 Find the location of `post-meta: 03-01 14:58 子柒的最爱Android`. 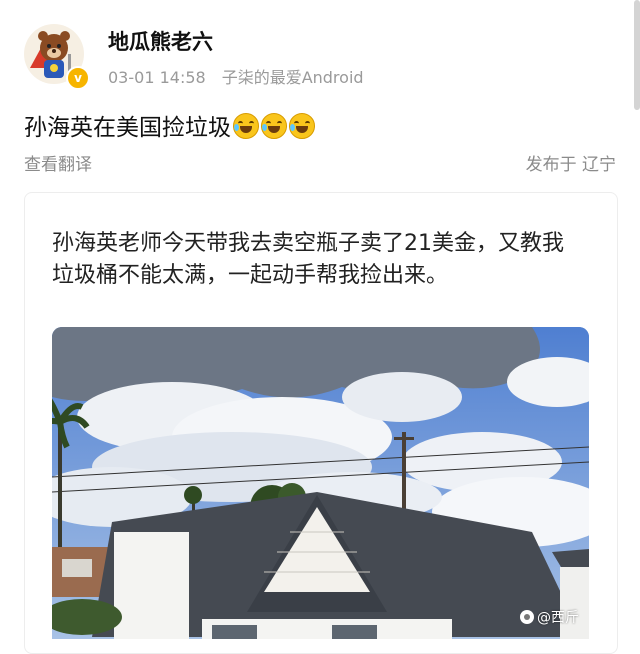

post-meta: 03-01 14:58 子柒的最爱Android is located at coordinates (236, 76).